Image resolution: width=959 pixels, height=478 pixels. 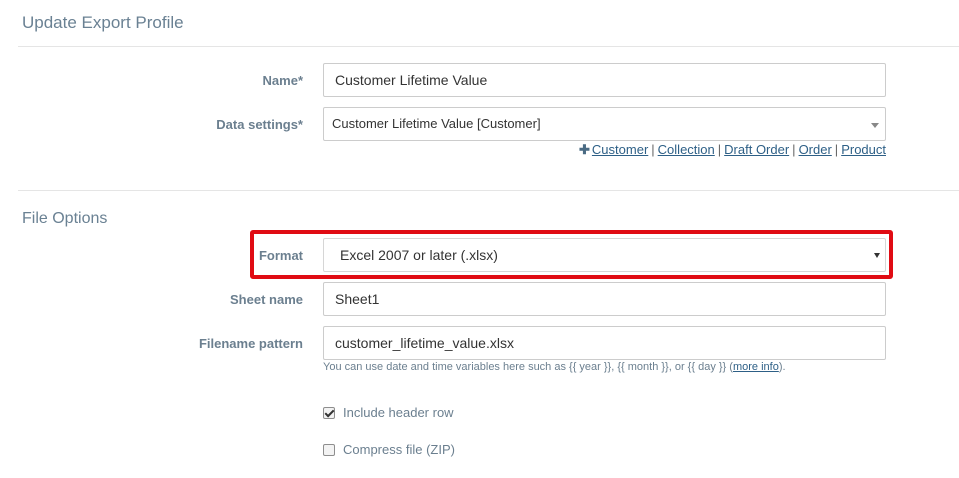 What do you see at coordinates (756, 149) in the screenshot?
I see `link-draft-order: Draft Order` at bounding box center [756, 149].